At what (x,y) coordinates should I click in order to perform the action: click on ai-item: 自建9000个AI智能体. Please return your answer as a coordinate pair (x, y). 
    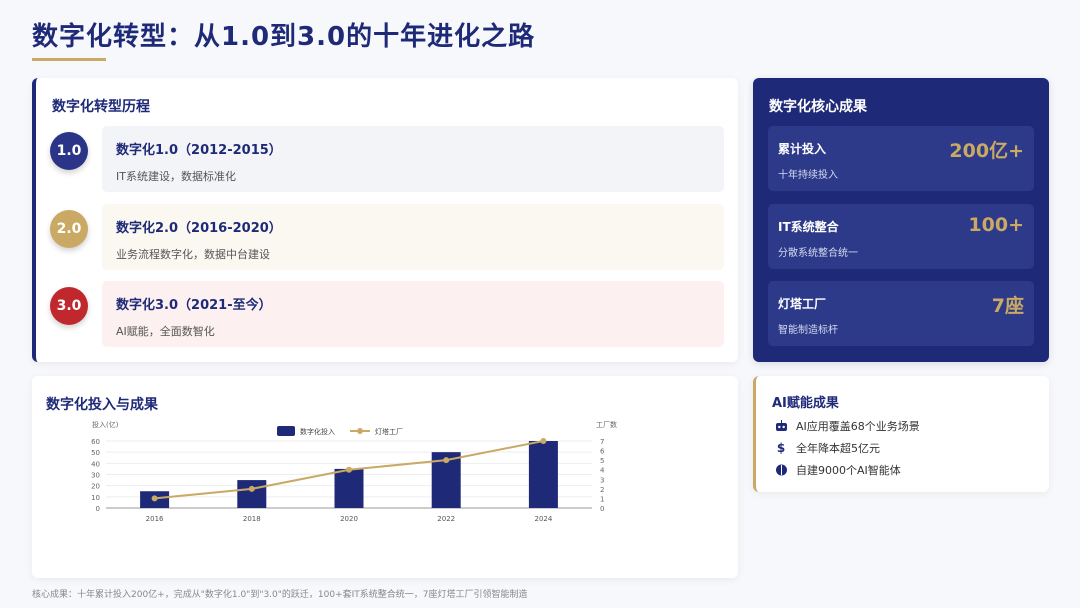
    Looking at the image, I should click on (837, 470).